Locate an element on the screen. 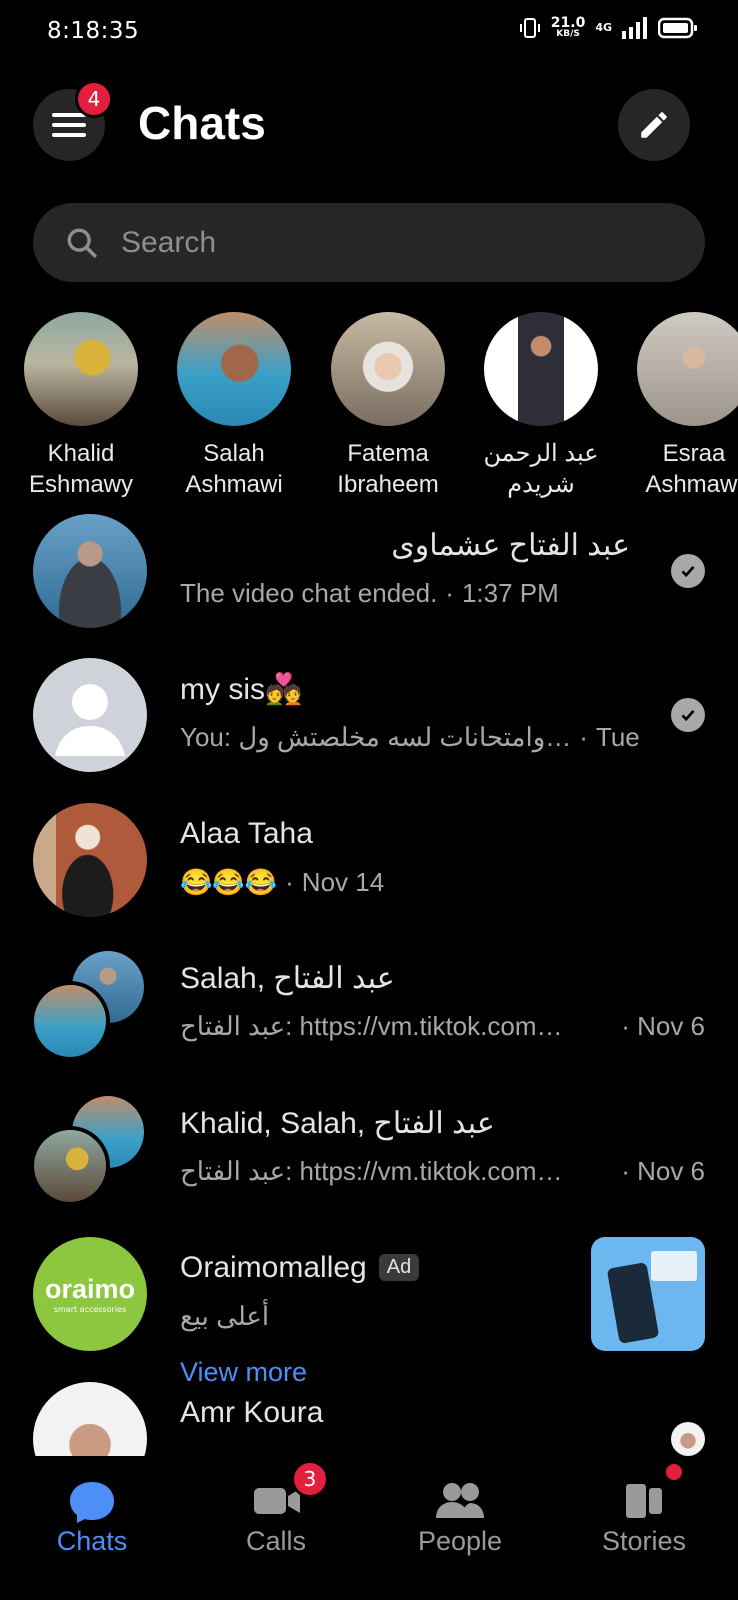 The height and width of the screenshot is (1600, 738). story-item: Salah Ashmawi is located at coordinates (234, 406).